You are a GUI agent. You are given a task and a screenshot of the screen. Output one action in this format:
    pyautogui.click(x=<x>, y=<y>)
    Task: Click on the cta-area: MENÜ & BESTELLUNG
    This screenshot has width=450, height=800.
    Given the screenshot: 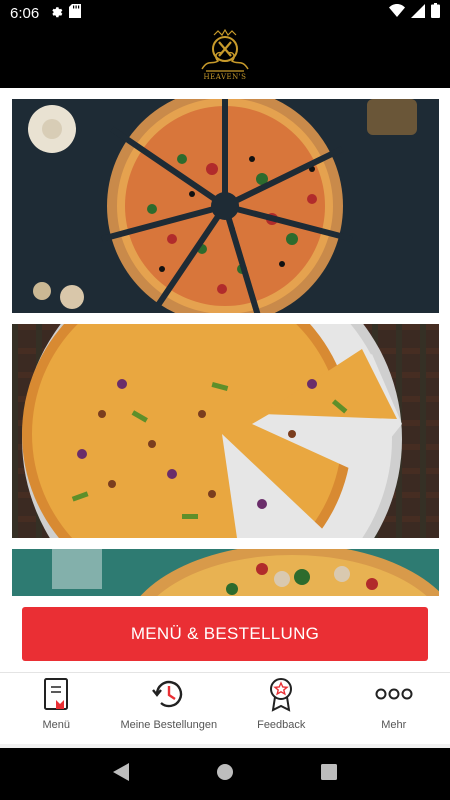 What is the action you would take?
    pyautogui.click(x=225, y=634)
    